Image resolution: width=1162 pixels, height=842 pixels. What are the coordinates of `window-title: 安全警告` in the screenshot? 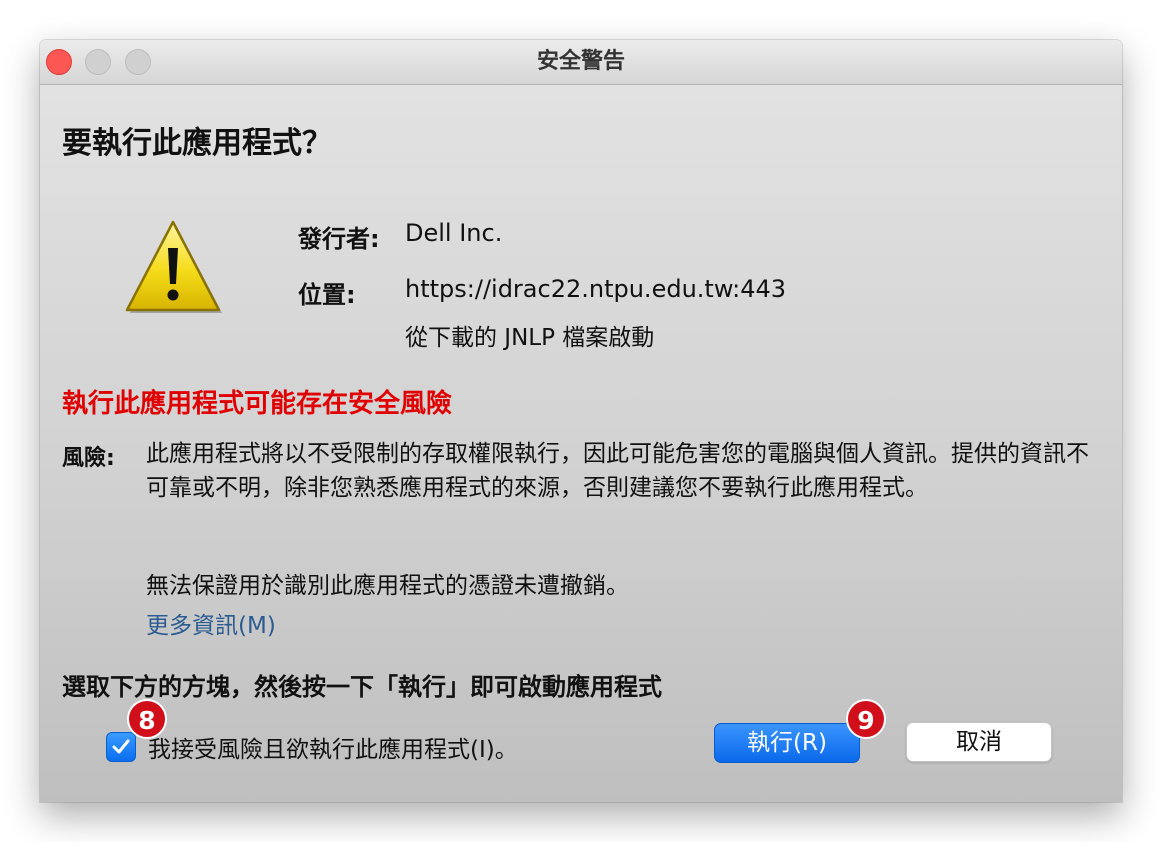 It's located at (580, 61).